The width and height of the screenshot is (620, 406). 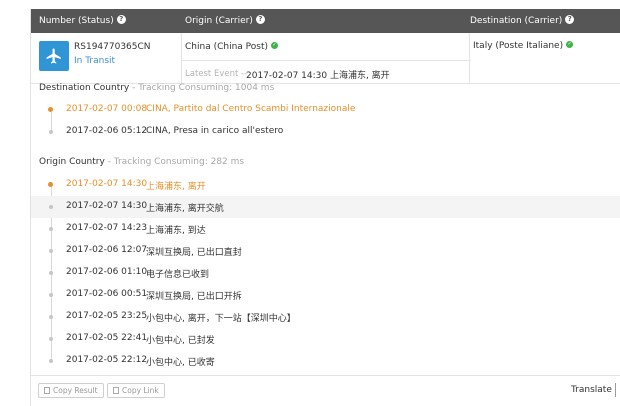 I want to click on copy-result-button: Copy Result, so click(x=71, y=390).